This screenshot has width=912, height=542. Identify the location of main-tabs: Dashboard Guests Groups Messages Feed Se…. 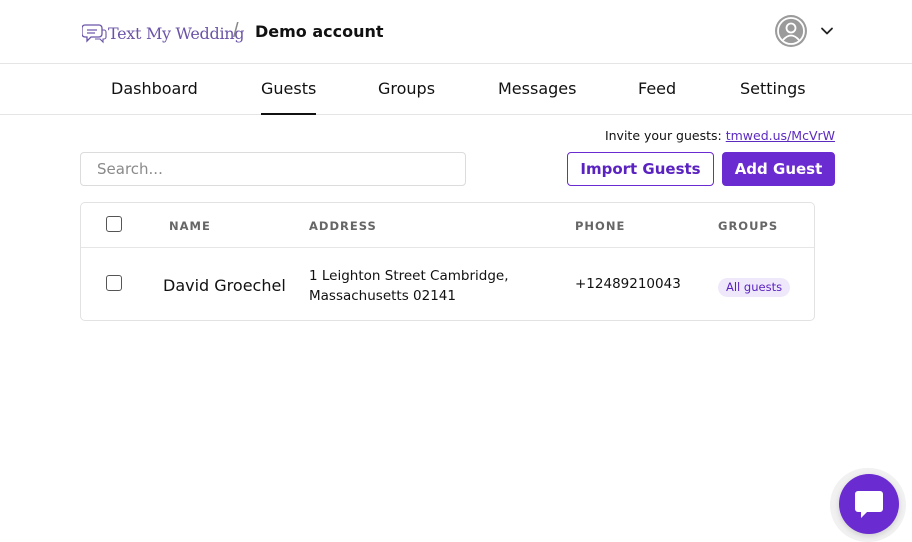
(456, 89).